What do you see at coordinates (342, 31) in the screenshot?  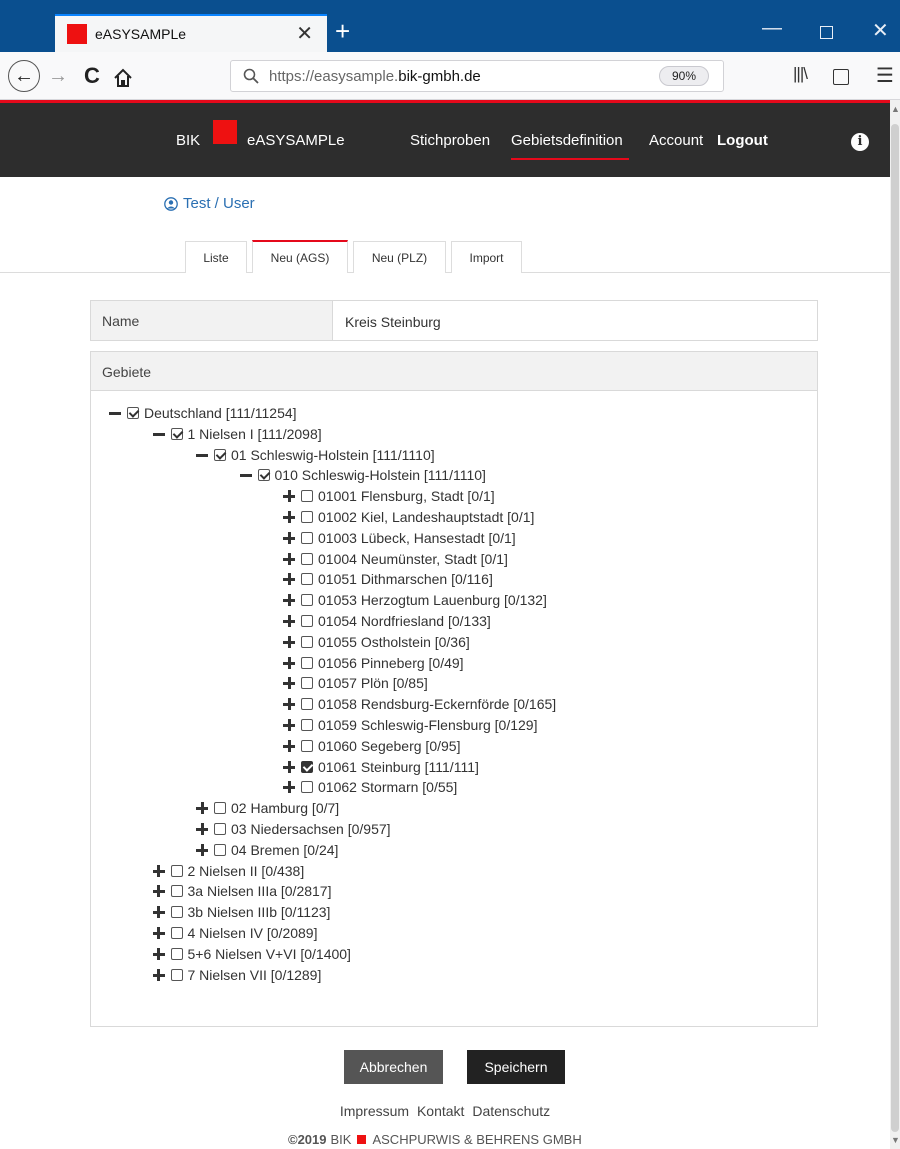 I see `new-tab-button: +` at bounding box center [342, 31].